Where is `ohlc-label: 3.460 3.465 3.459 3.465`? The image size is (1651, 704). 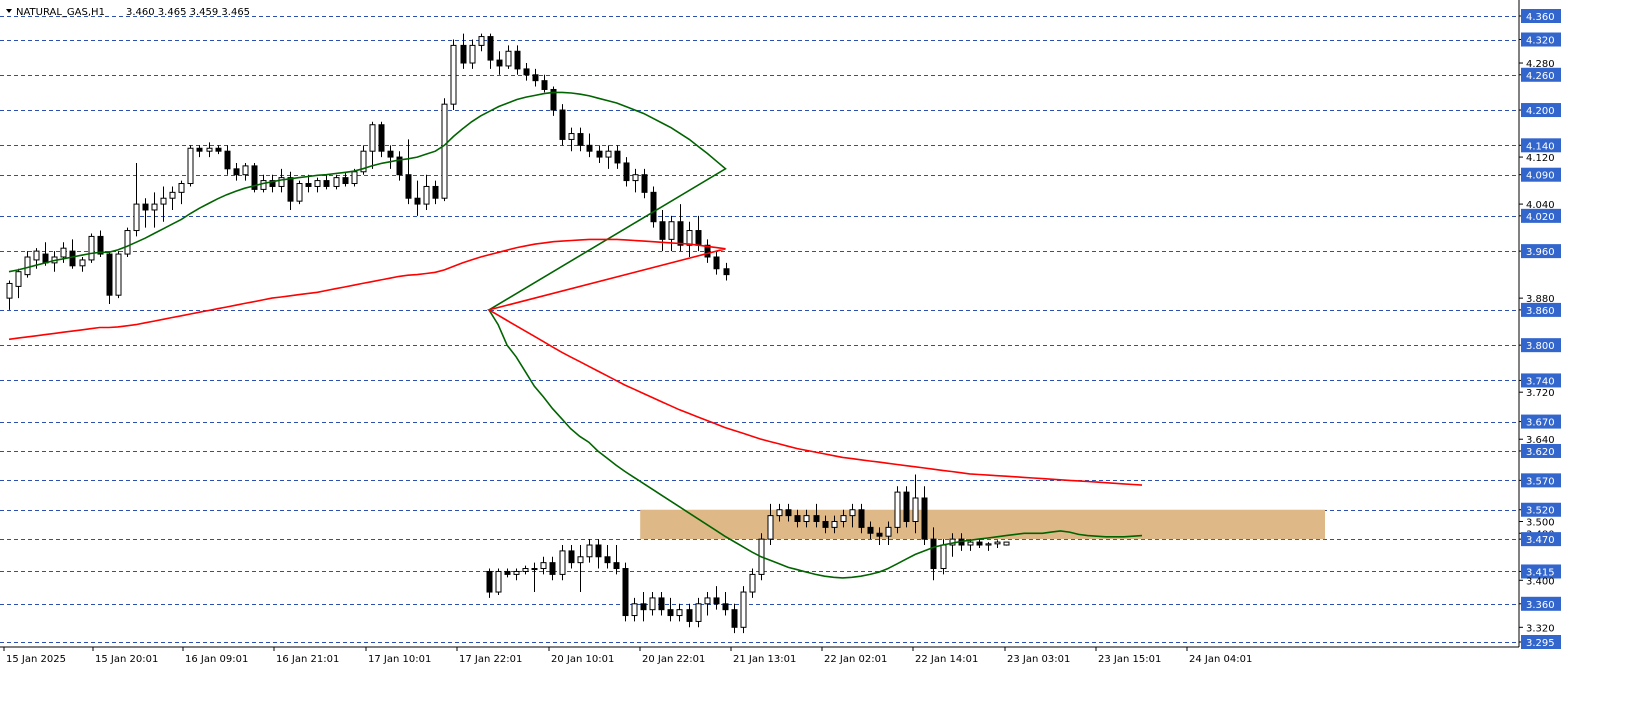 ohlc-label: 3.460 3.465 3.459 3.465 is located at coordinates (188, 12).